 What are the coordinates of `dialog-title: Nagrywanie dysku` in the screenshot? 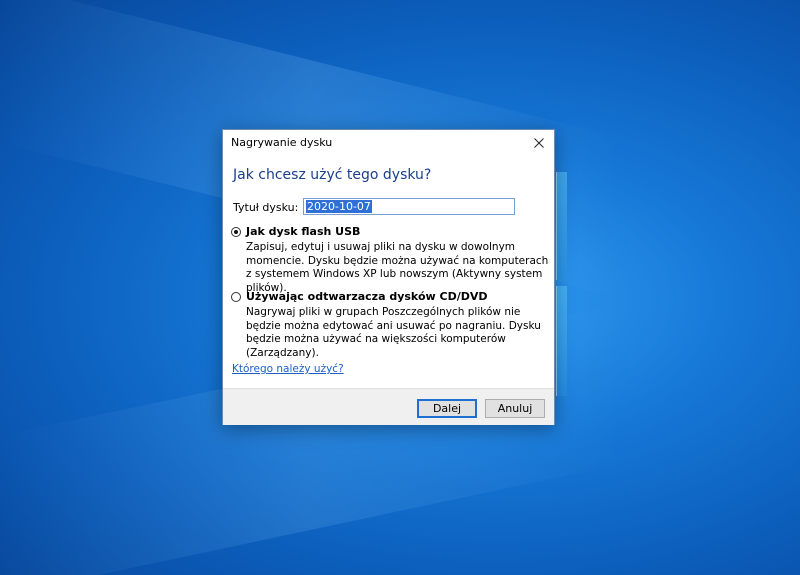 It's located at (282, 142).